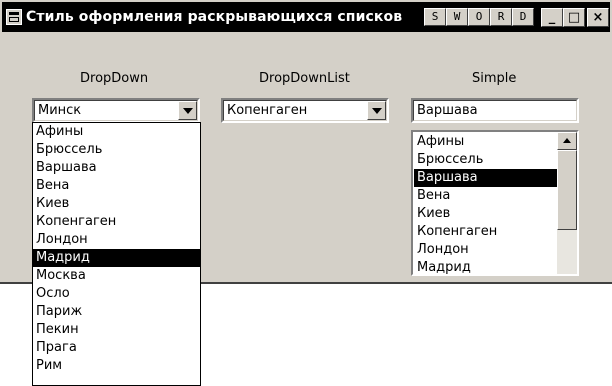 The height and width of the screenshot is (386, 612). Describe the element at coordinates (598, 17) in the screenshot. I see `close-button: ×` at that location.